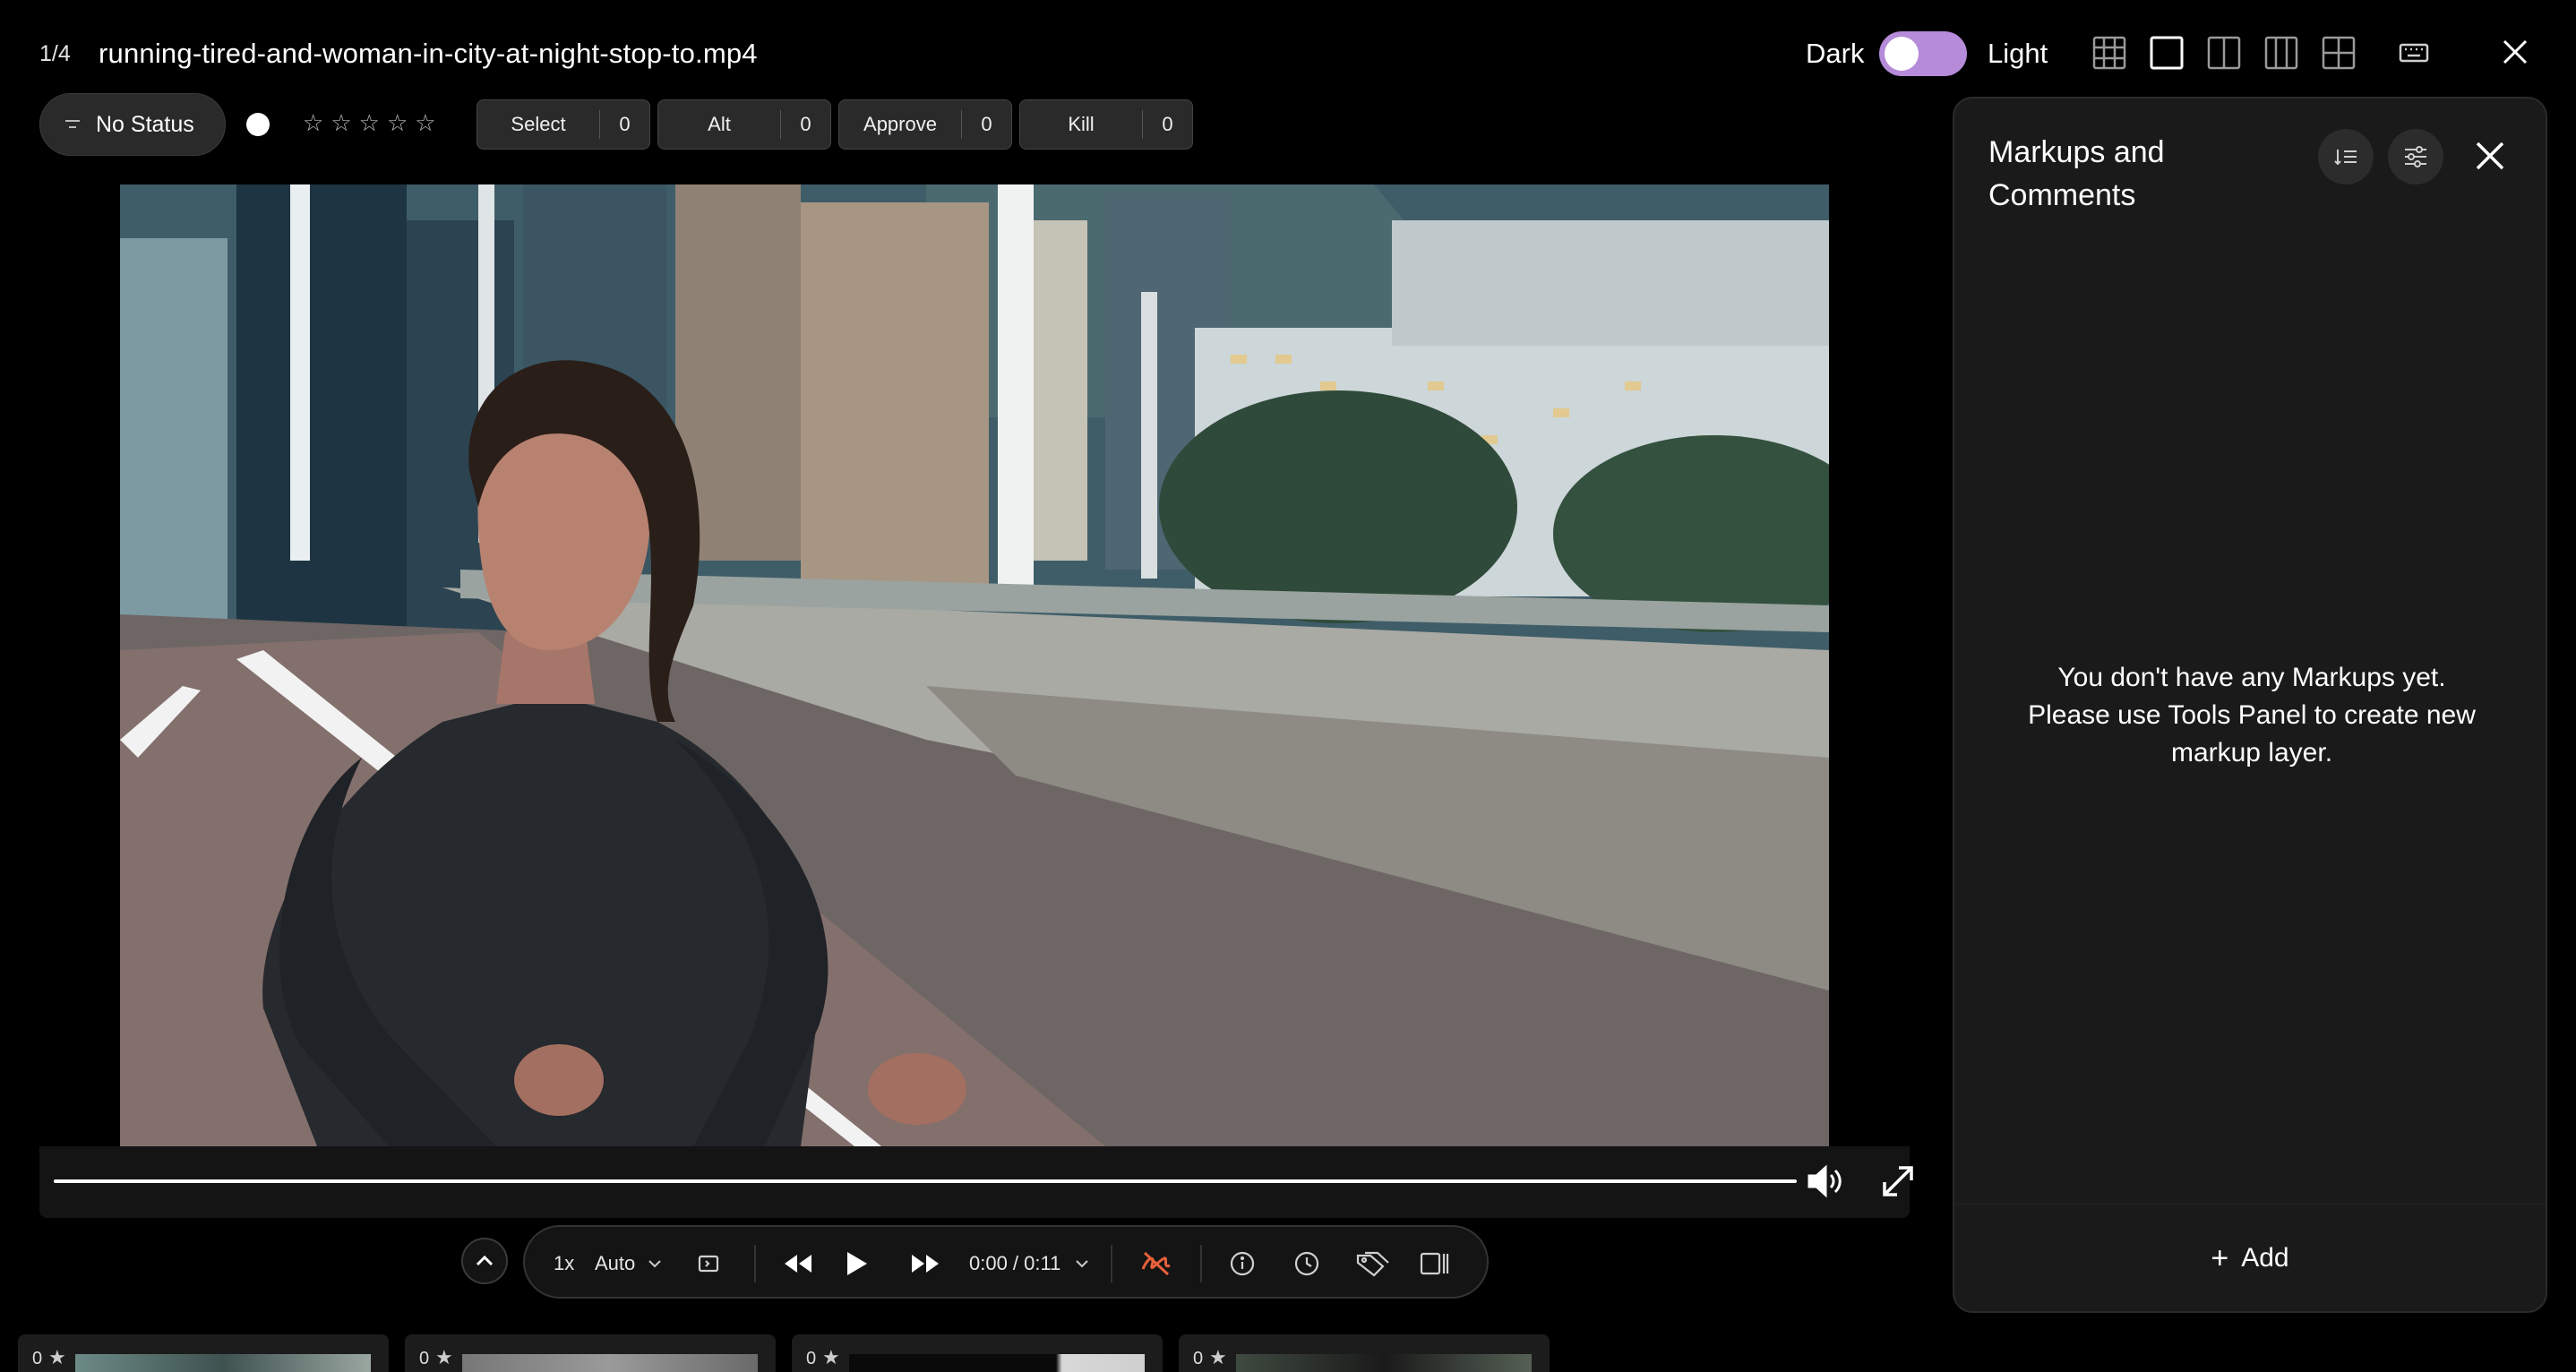 The width and height of the screenshot is (2576, 1372). Describe the element at coordinates (2265, 1257) in the screenshot. I see `add-label: Add` at that location.